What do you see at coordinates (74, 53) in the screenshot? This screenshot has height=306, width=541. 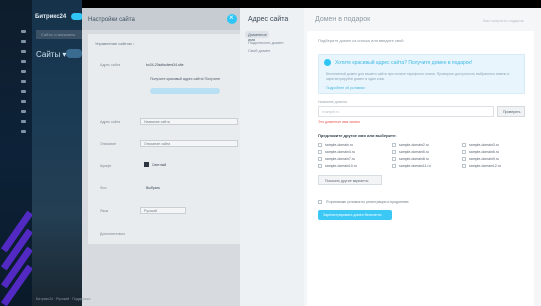 I see `create-site-button` at bounding box center [74, 53].